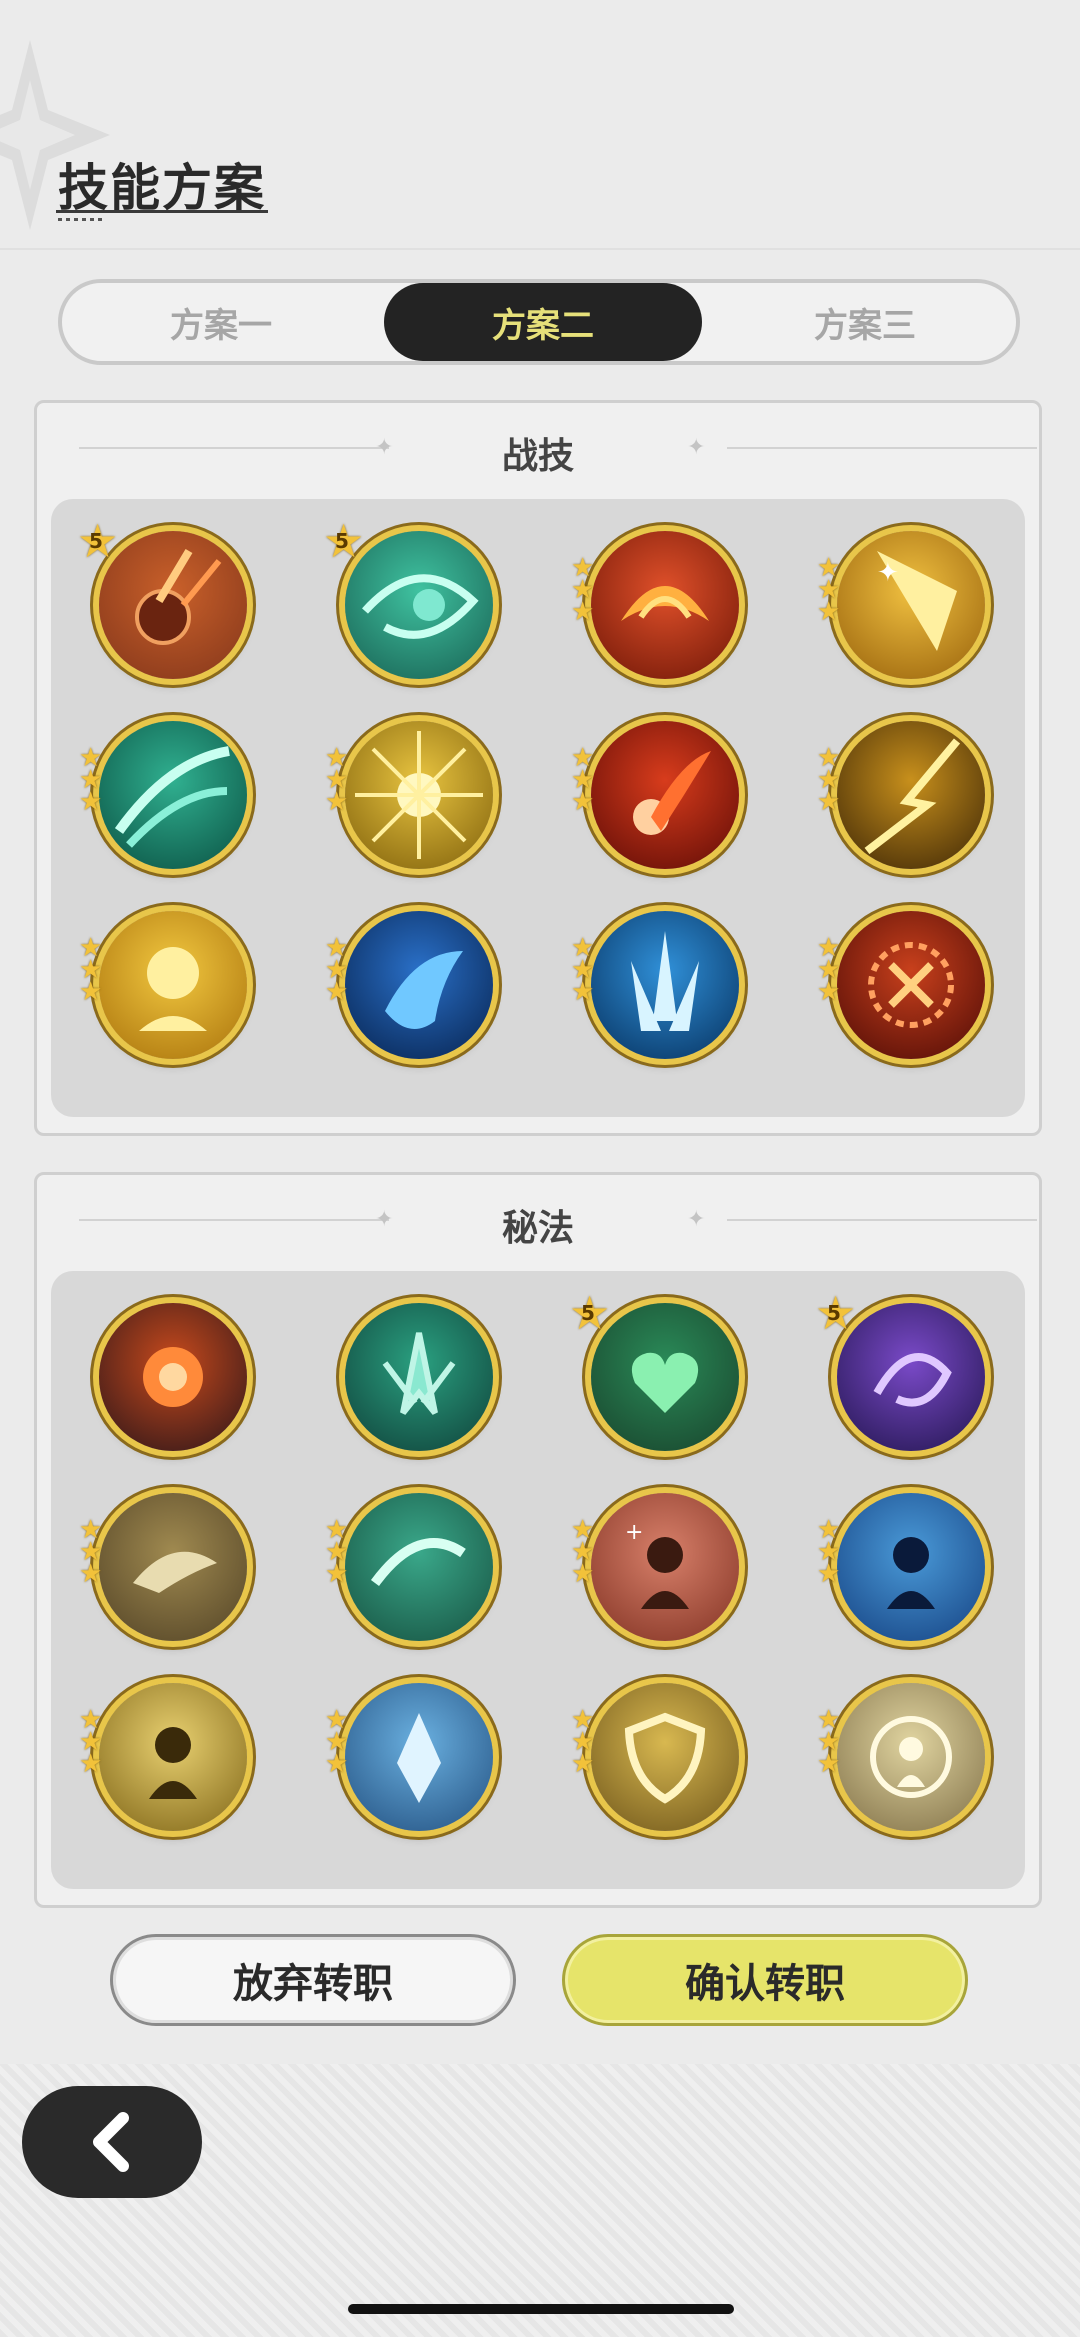 The image size is (1080, 2337). I want to click on radiant-burst-skill-icon: ★ ★ ★, so click(409, 795).